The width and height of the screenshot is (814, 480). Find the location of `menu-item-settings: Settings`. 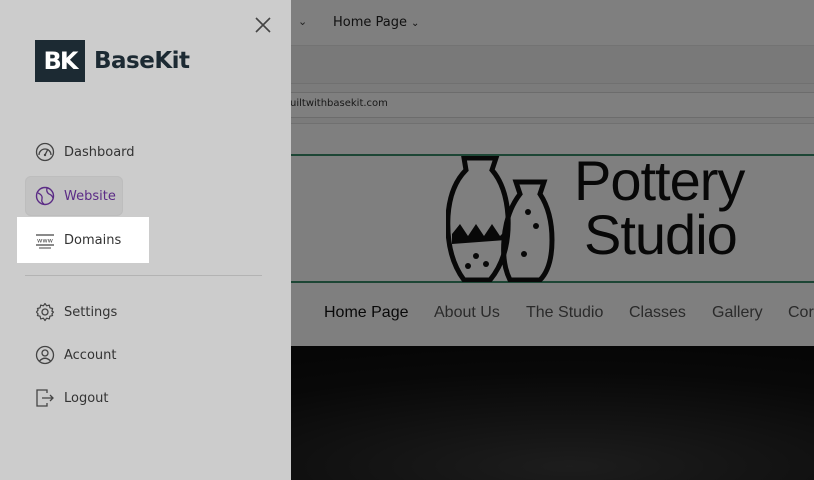

menu-item-settings: Settings is located at coordinates (125, 312).